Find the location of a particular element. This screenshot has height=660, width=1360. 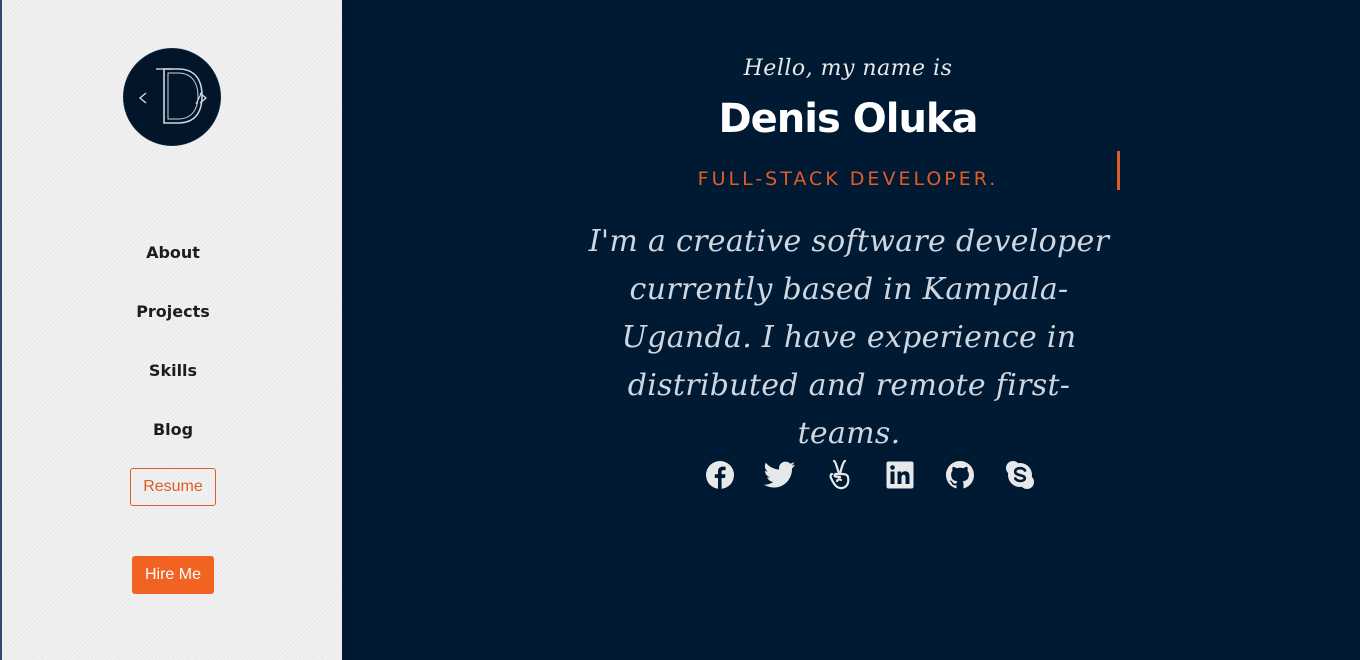

github-icon is located at coordinates (960, 475).